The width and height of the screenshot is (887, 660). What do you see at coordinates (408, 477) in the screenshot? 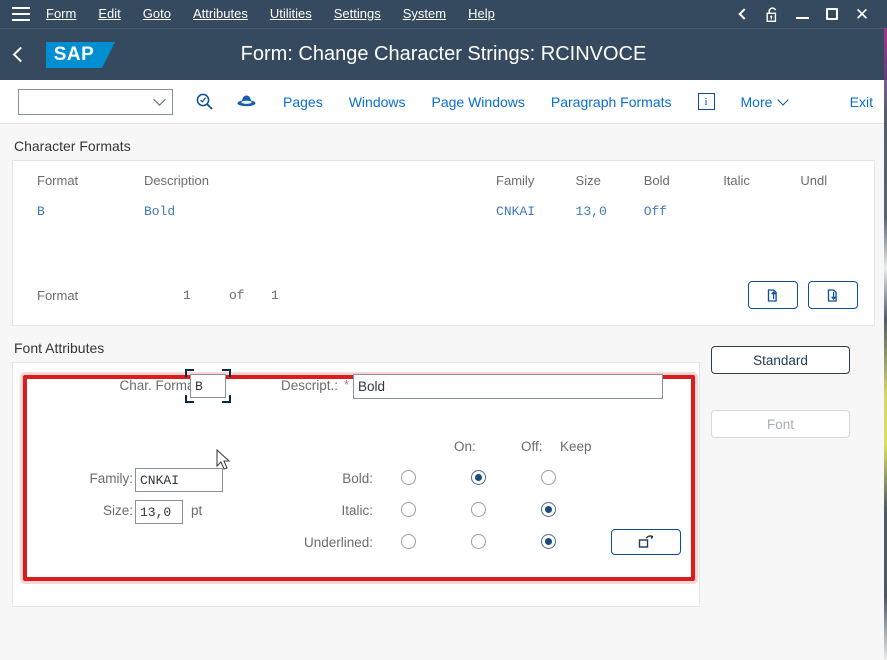
I see `bold-radio-none` at bounding box center [408, 477].